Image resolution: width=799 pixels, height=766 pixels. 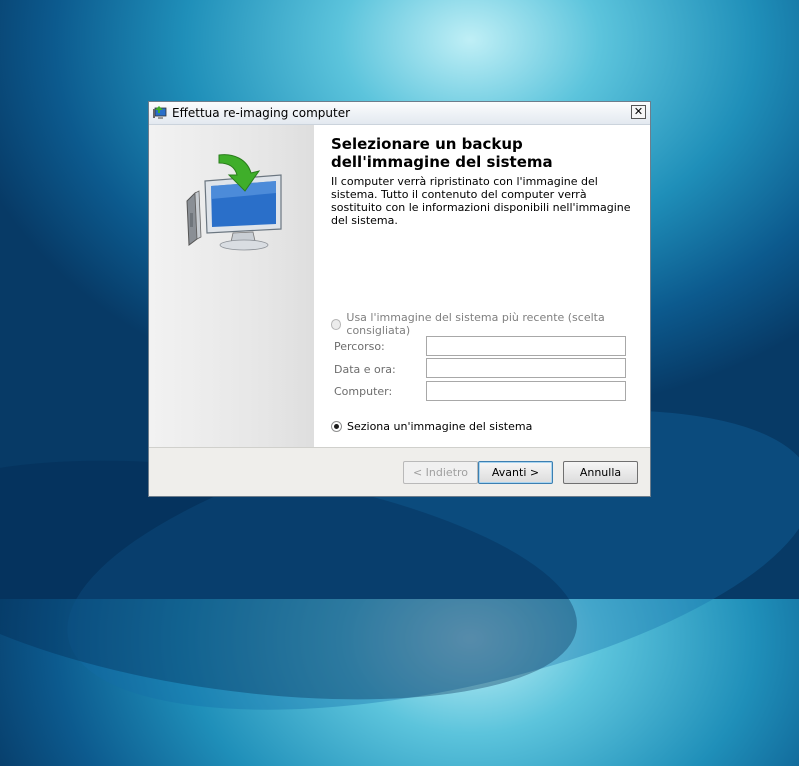 I want to click on button-bar: < Indietro Avanti > Annulla, so click(x=399, y=471).